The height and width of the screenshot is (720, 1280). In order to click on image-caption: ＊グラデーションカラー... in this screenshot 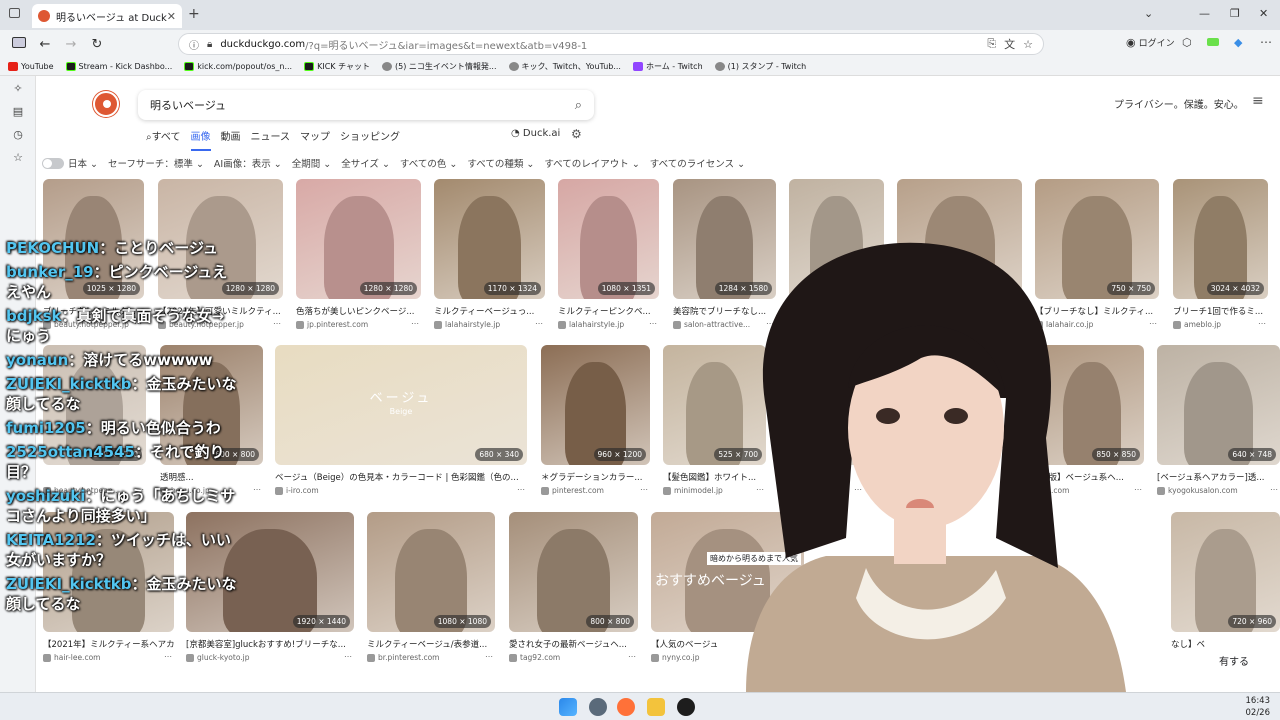, I will do `click(595, 477)`.